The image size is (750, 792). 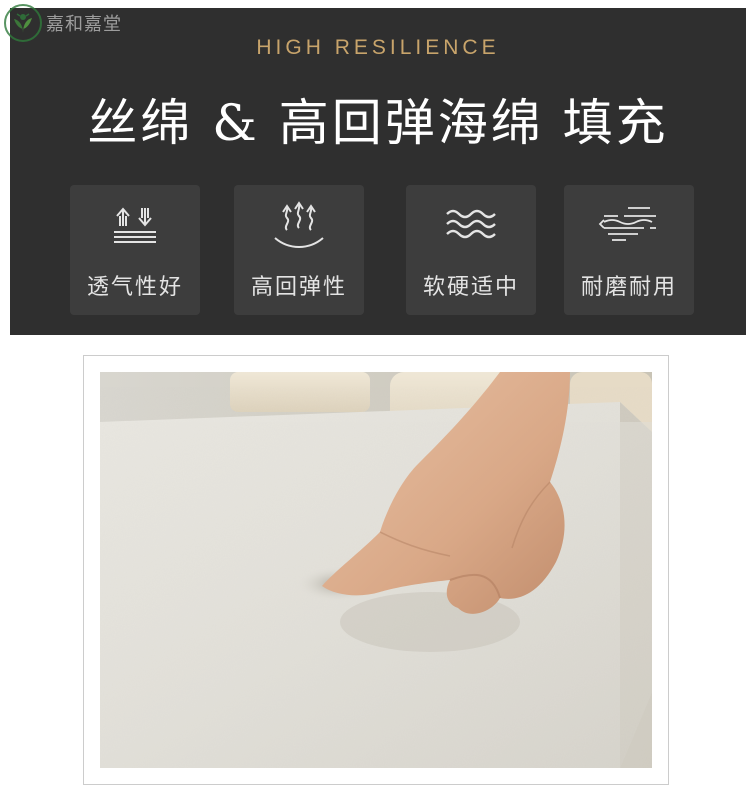 I want to click on rebound-arrows-icon, so click(x=299, y=226).